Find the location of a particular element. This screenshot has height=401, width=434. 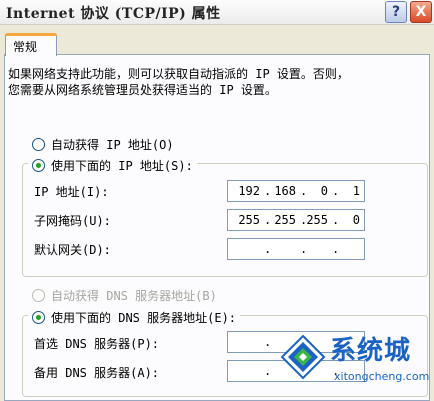

alternate-dns-label: 备用 DNS 服务器(A): is located at coordinates (97, 373).